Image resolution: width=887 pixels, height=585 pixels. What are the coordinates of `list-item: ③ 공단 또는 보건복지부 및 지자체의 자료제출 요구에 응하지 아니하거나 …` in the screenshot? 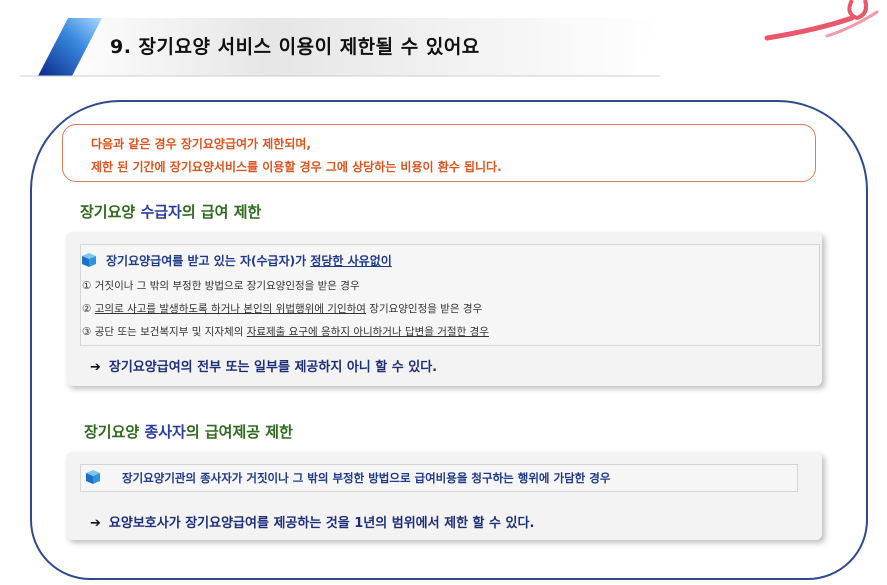 It's located at (285, 332).